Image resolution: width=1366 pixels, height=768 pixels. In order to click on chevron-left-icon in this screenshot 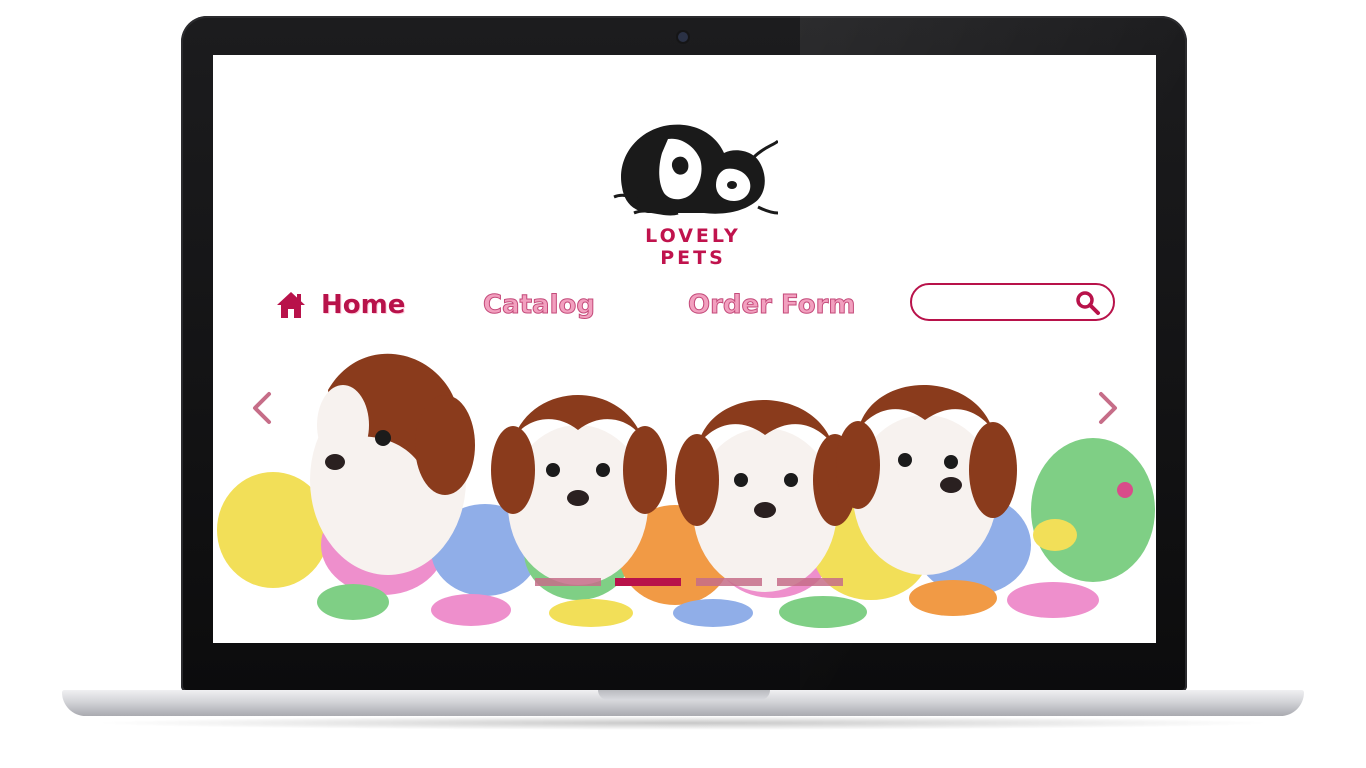, I will do `click(262, 408)`.